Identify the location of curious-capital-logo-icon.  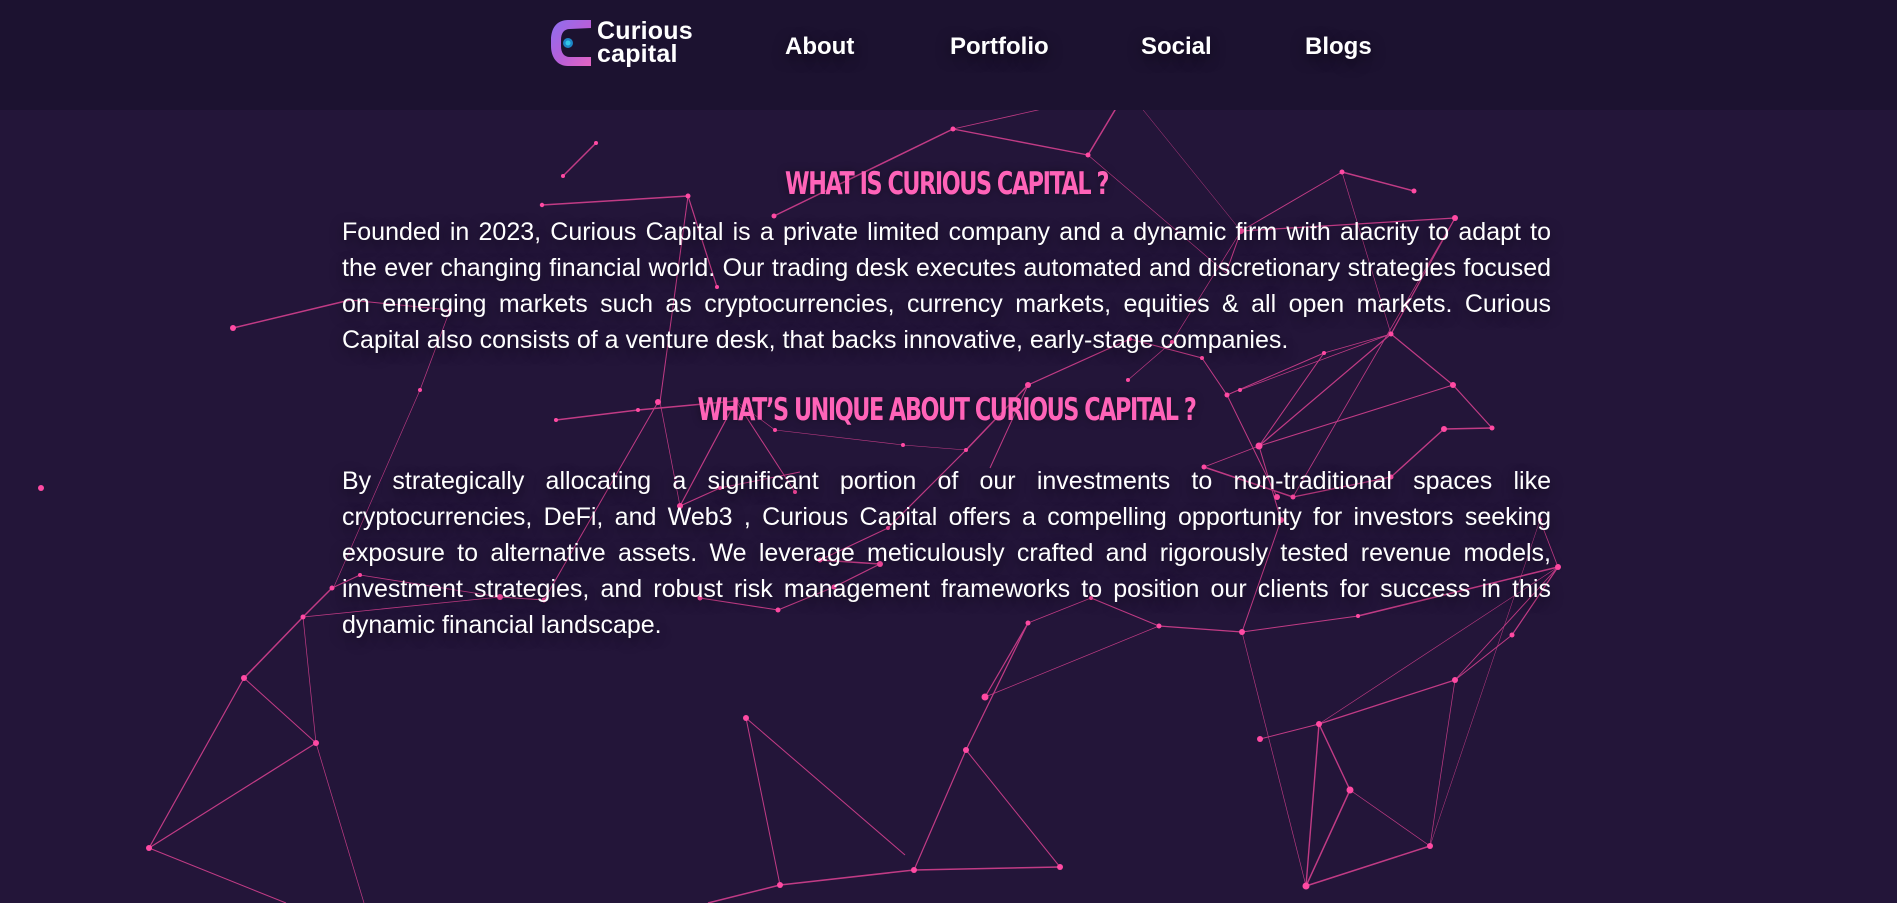
(571, 43).